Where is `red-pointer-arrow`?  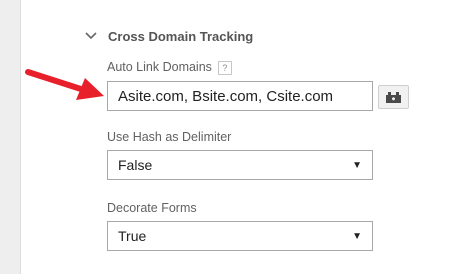 red-pointer-arrow is located at coordinates (64, 84).